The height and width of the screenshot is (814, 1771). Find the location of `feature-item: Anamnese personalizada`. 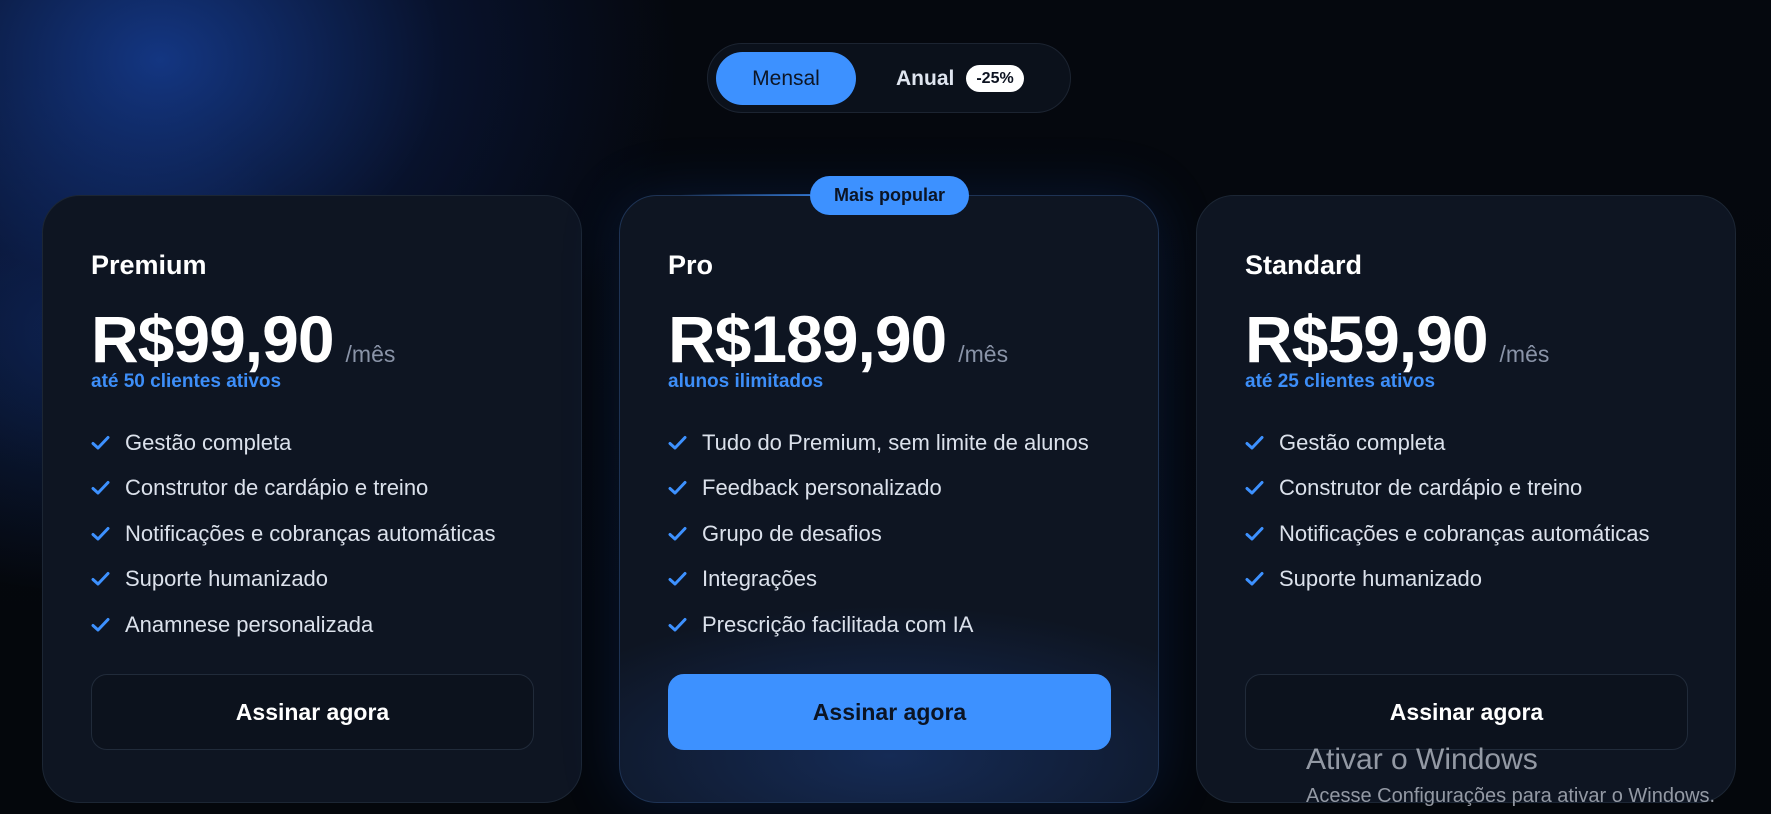

feature-item: Anamnese personalizada is located at coordinates (293, 625).